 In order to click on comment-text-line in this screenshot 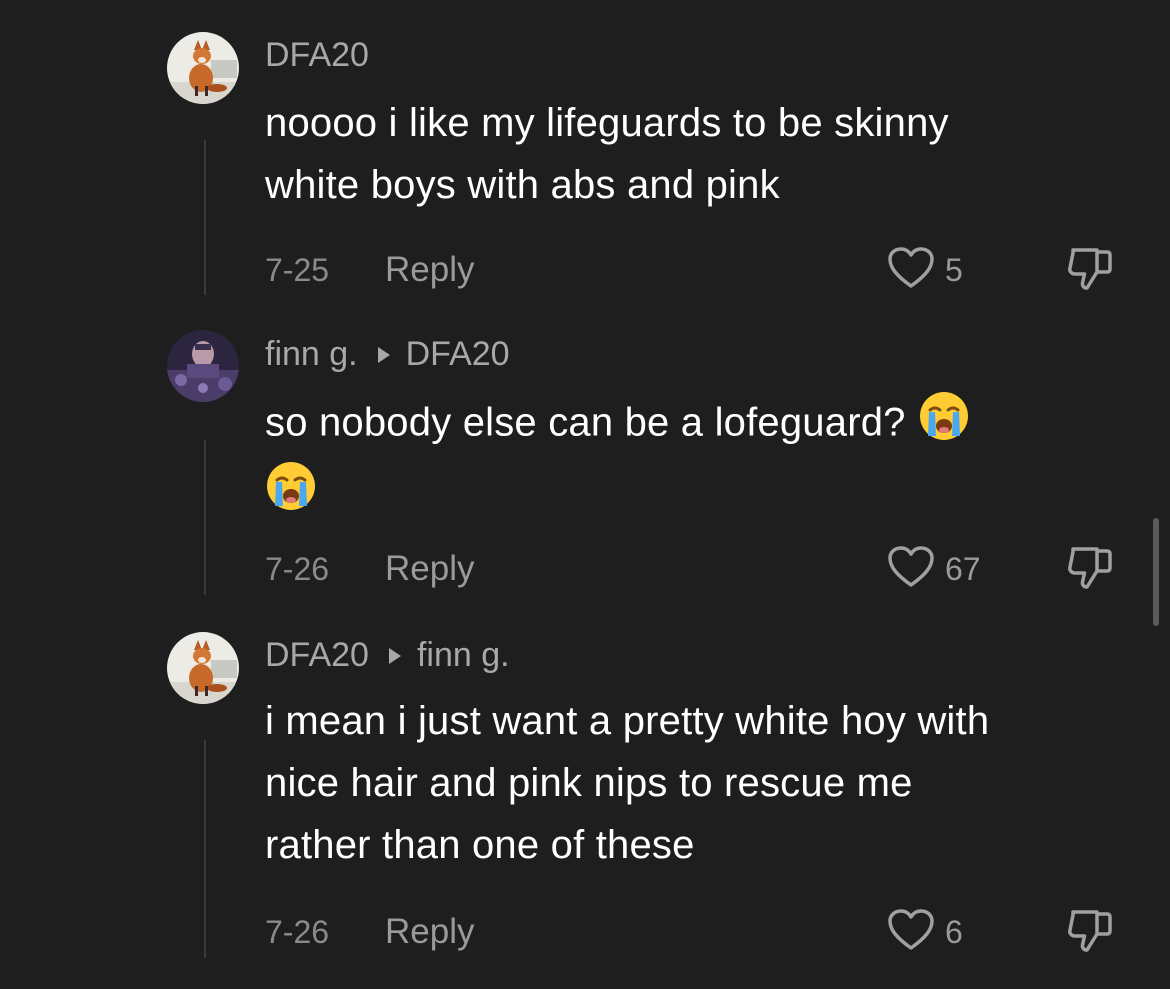, I will do `click(705, 495)`.